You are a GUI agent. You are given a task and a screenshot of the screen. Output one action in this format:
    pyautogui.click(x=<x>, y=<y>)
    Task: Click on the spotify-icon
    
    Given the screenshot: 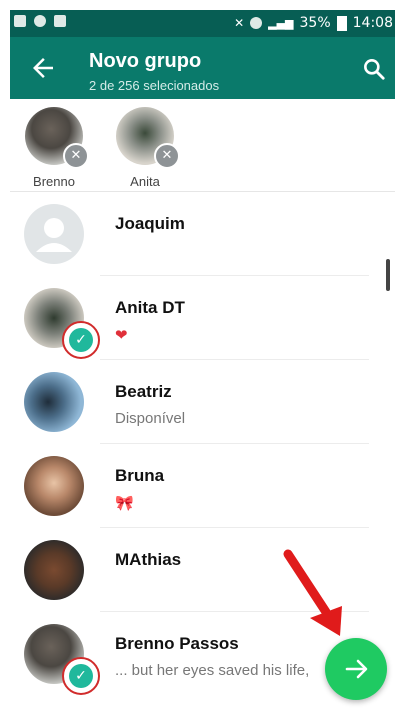 What is the action you would take?
    pyautogui.click(x=40, y=21)
    